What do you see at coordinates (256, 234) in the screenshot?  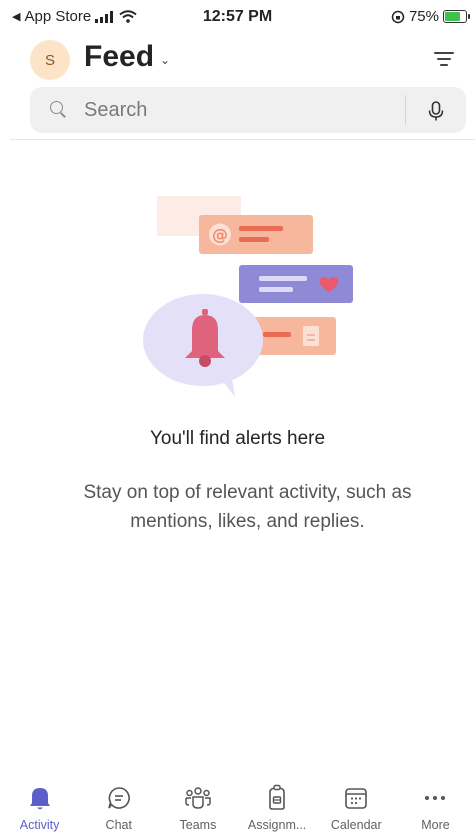 I see `illustration-mention-card: @` at bounding box center [256, 234].